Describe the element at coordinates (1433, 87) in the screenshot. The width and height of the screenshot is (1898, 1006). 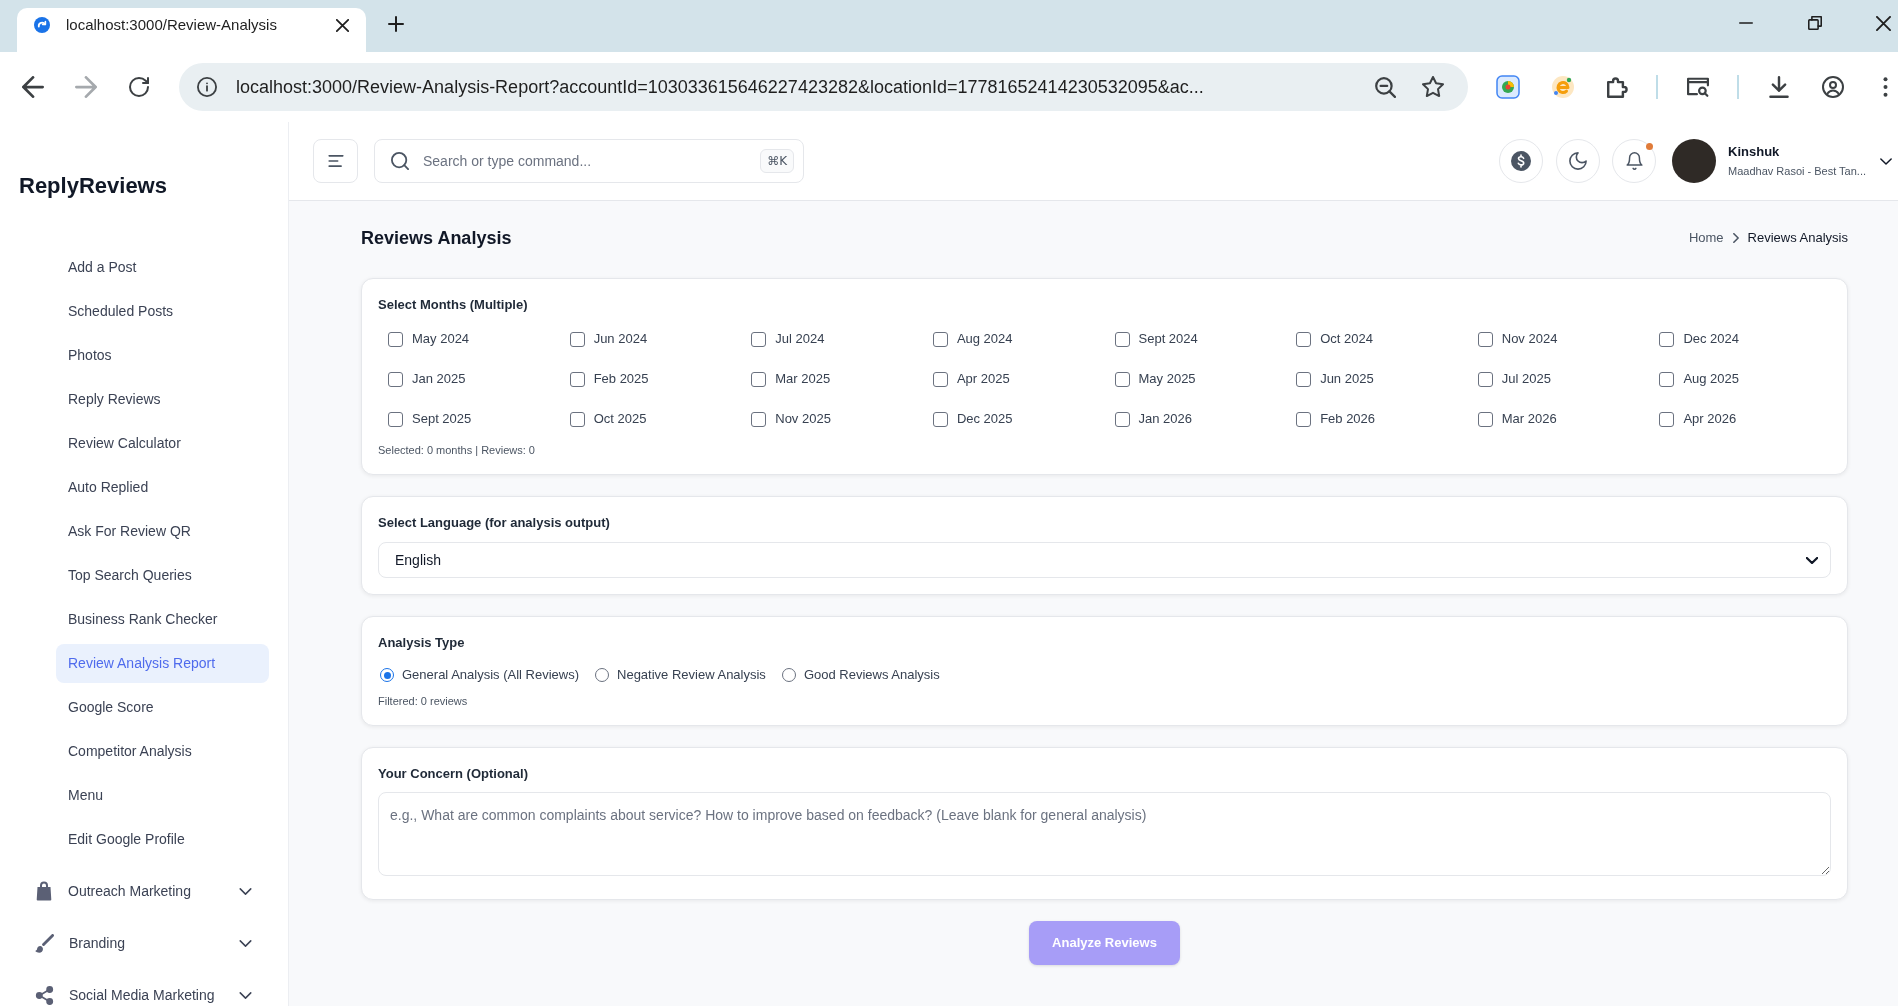
I see `star-icon` at that location.